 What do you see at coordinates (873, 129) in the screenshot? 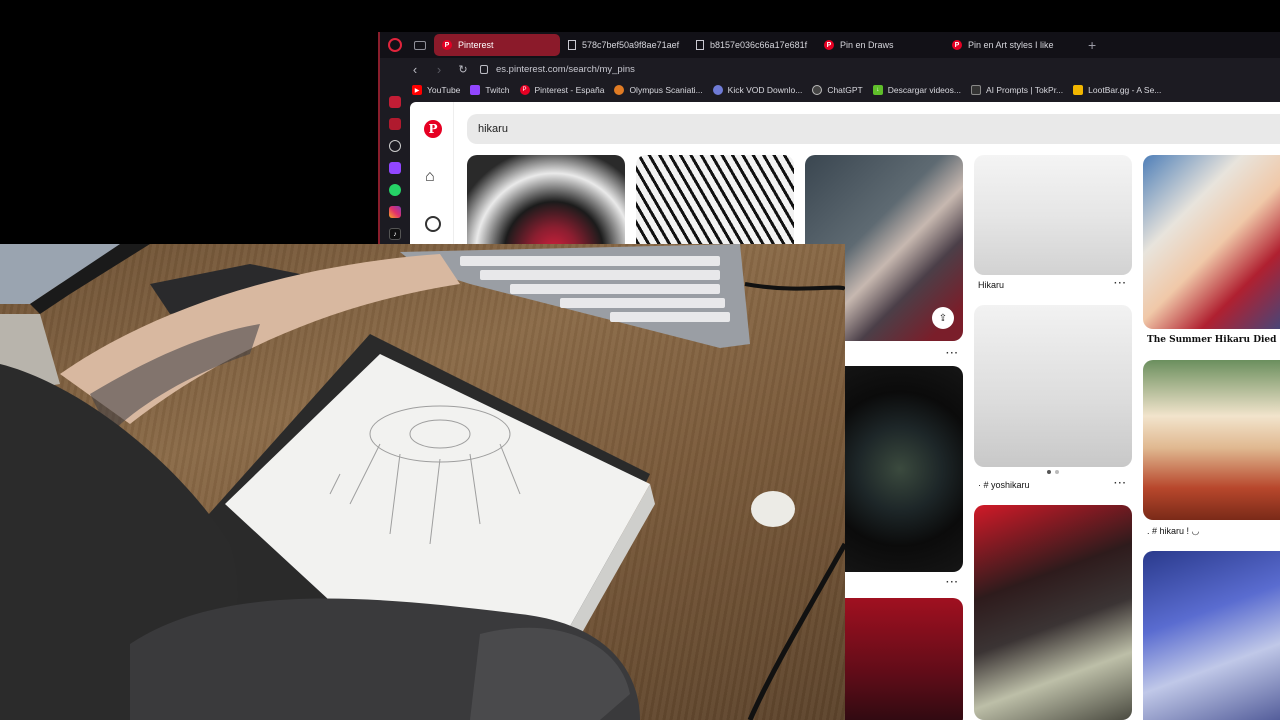
I see `search-input: hikaru` at bounding box center [873, 129].